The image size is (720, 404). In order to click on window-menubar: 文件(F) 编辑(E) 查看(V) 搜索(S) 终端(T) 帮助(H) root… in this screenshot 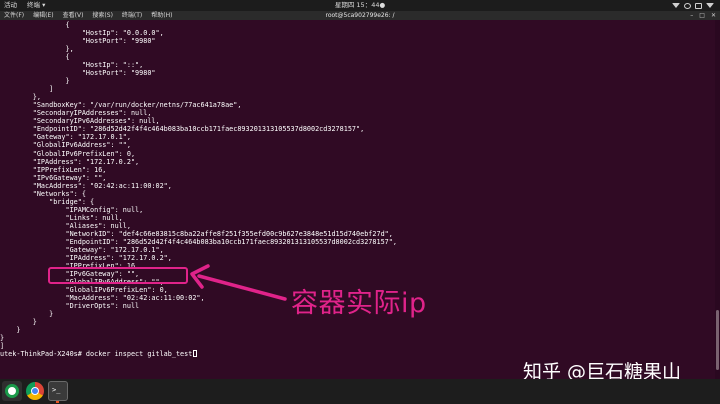, I will do `click(360, 15)`.